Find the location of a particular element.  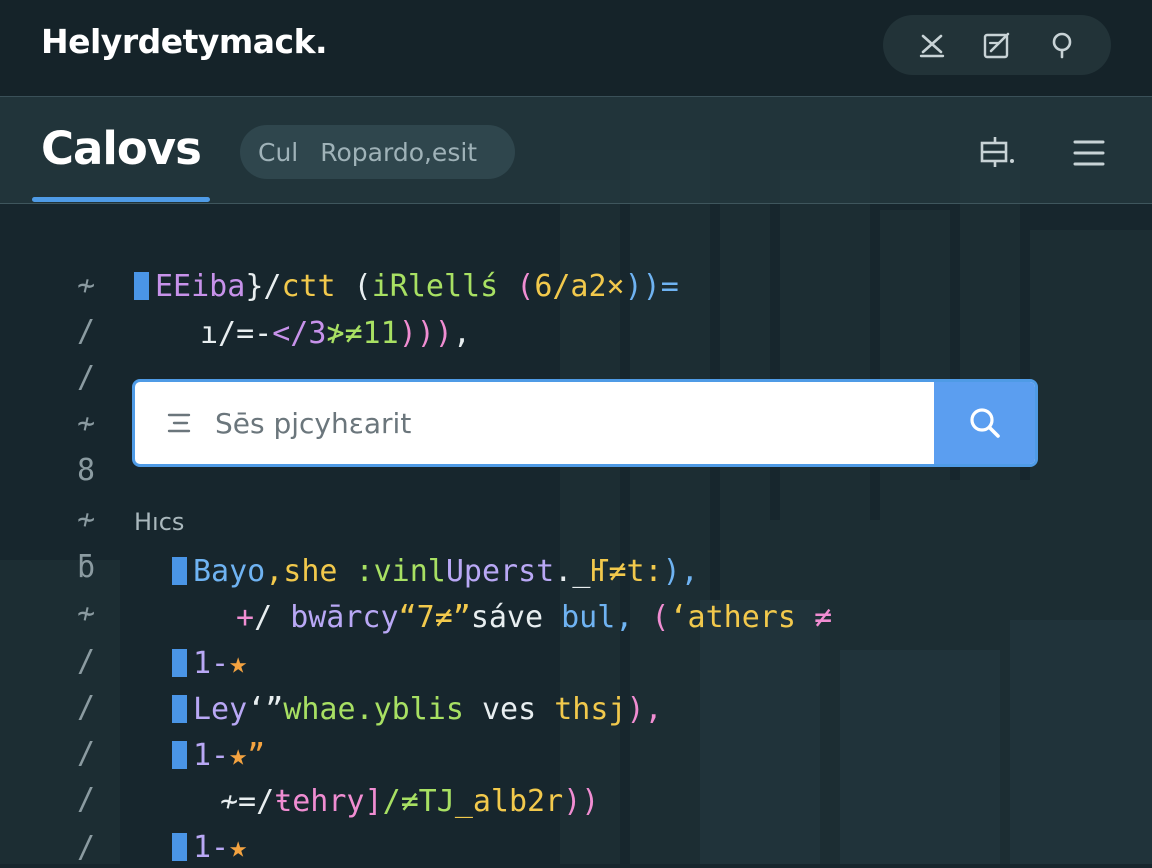

layout-icon is located at coordinates (997, 152).